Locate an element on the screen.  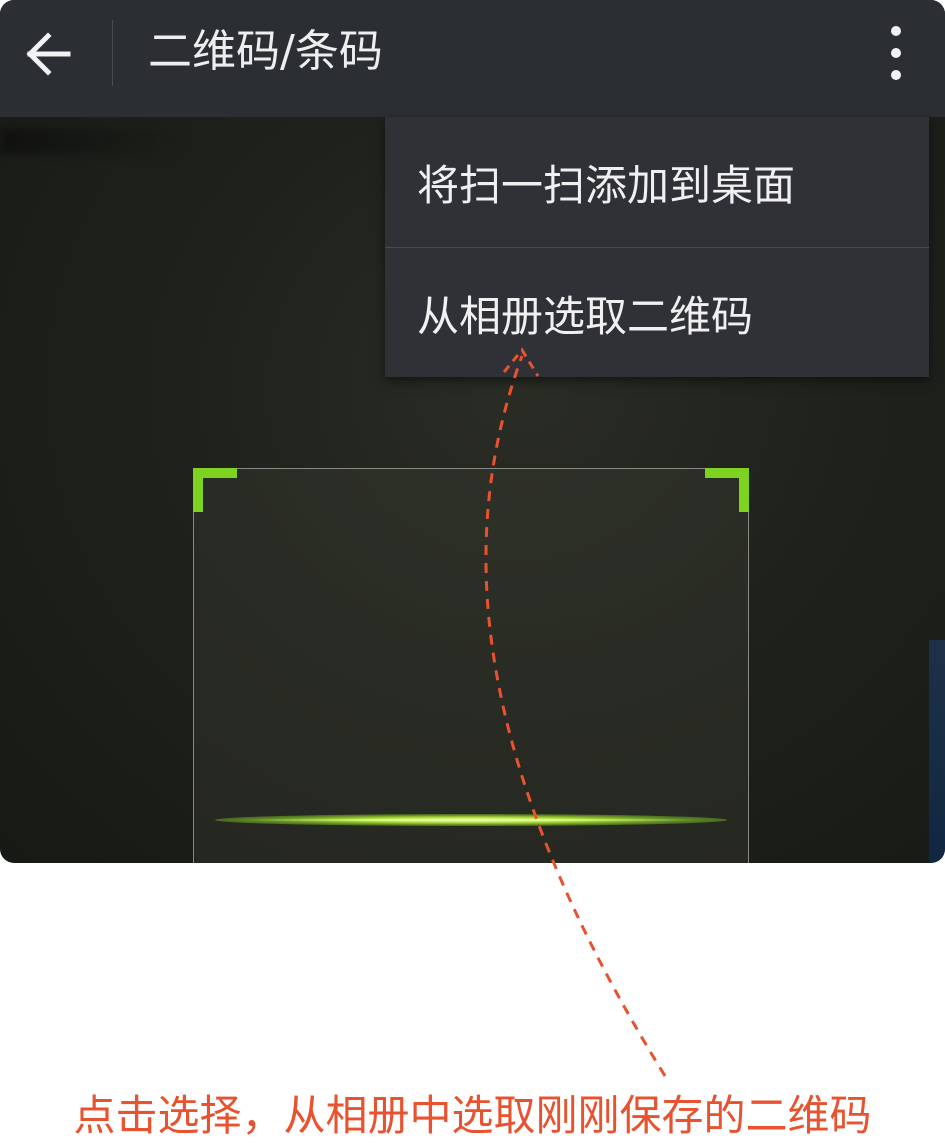
annotation-arrow is located at coordinates (575, 712).